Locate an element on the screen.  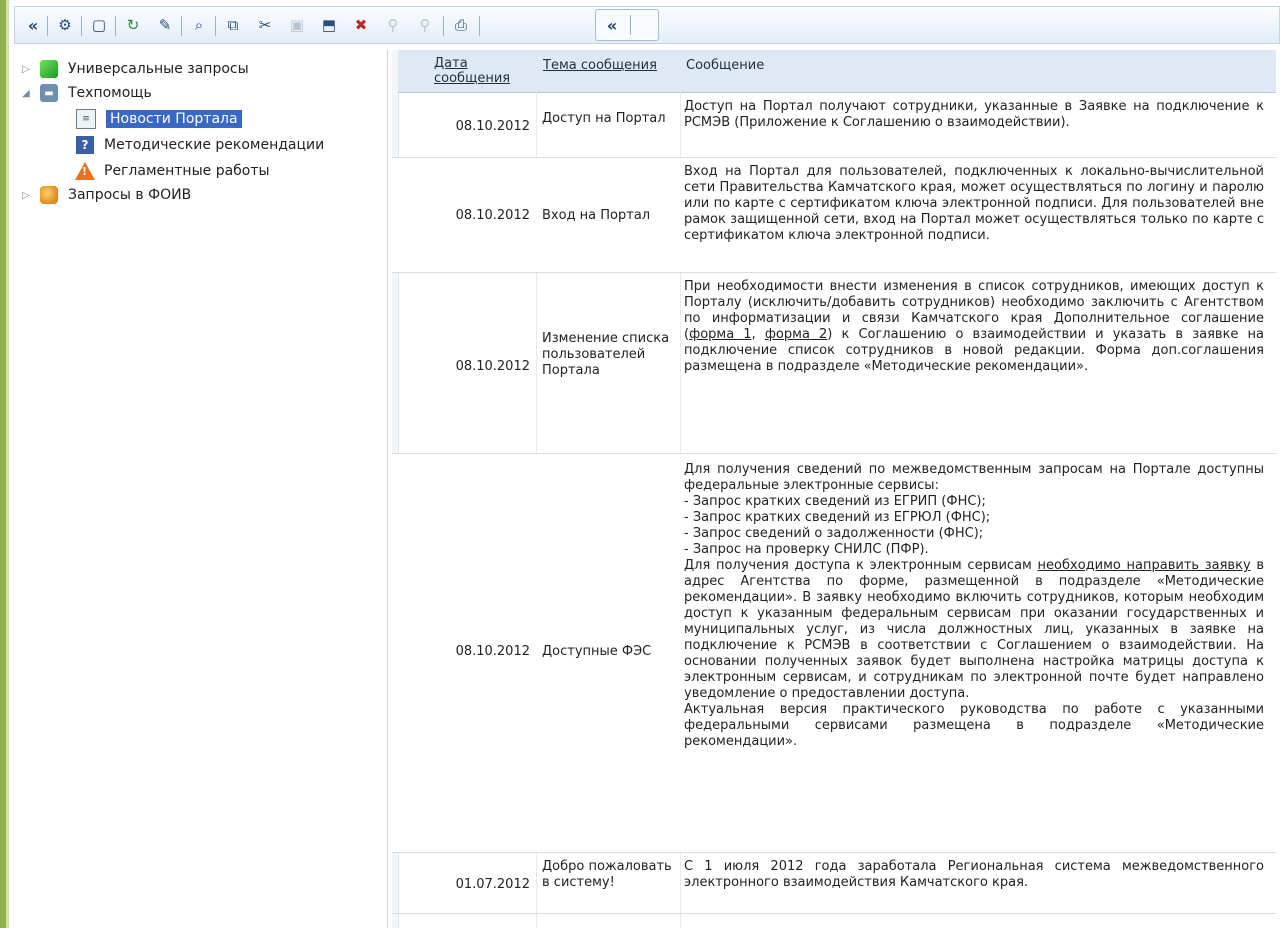
cell-topic: Доступ на Портал is located at coordinates (604, 118).